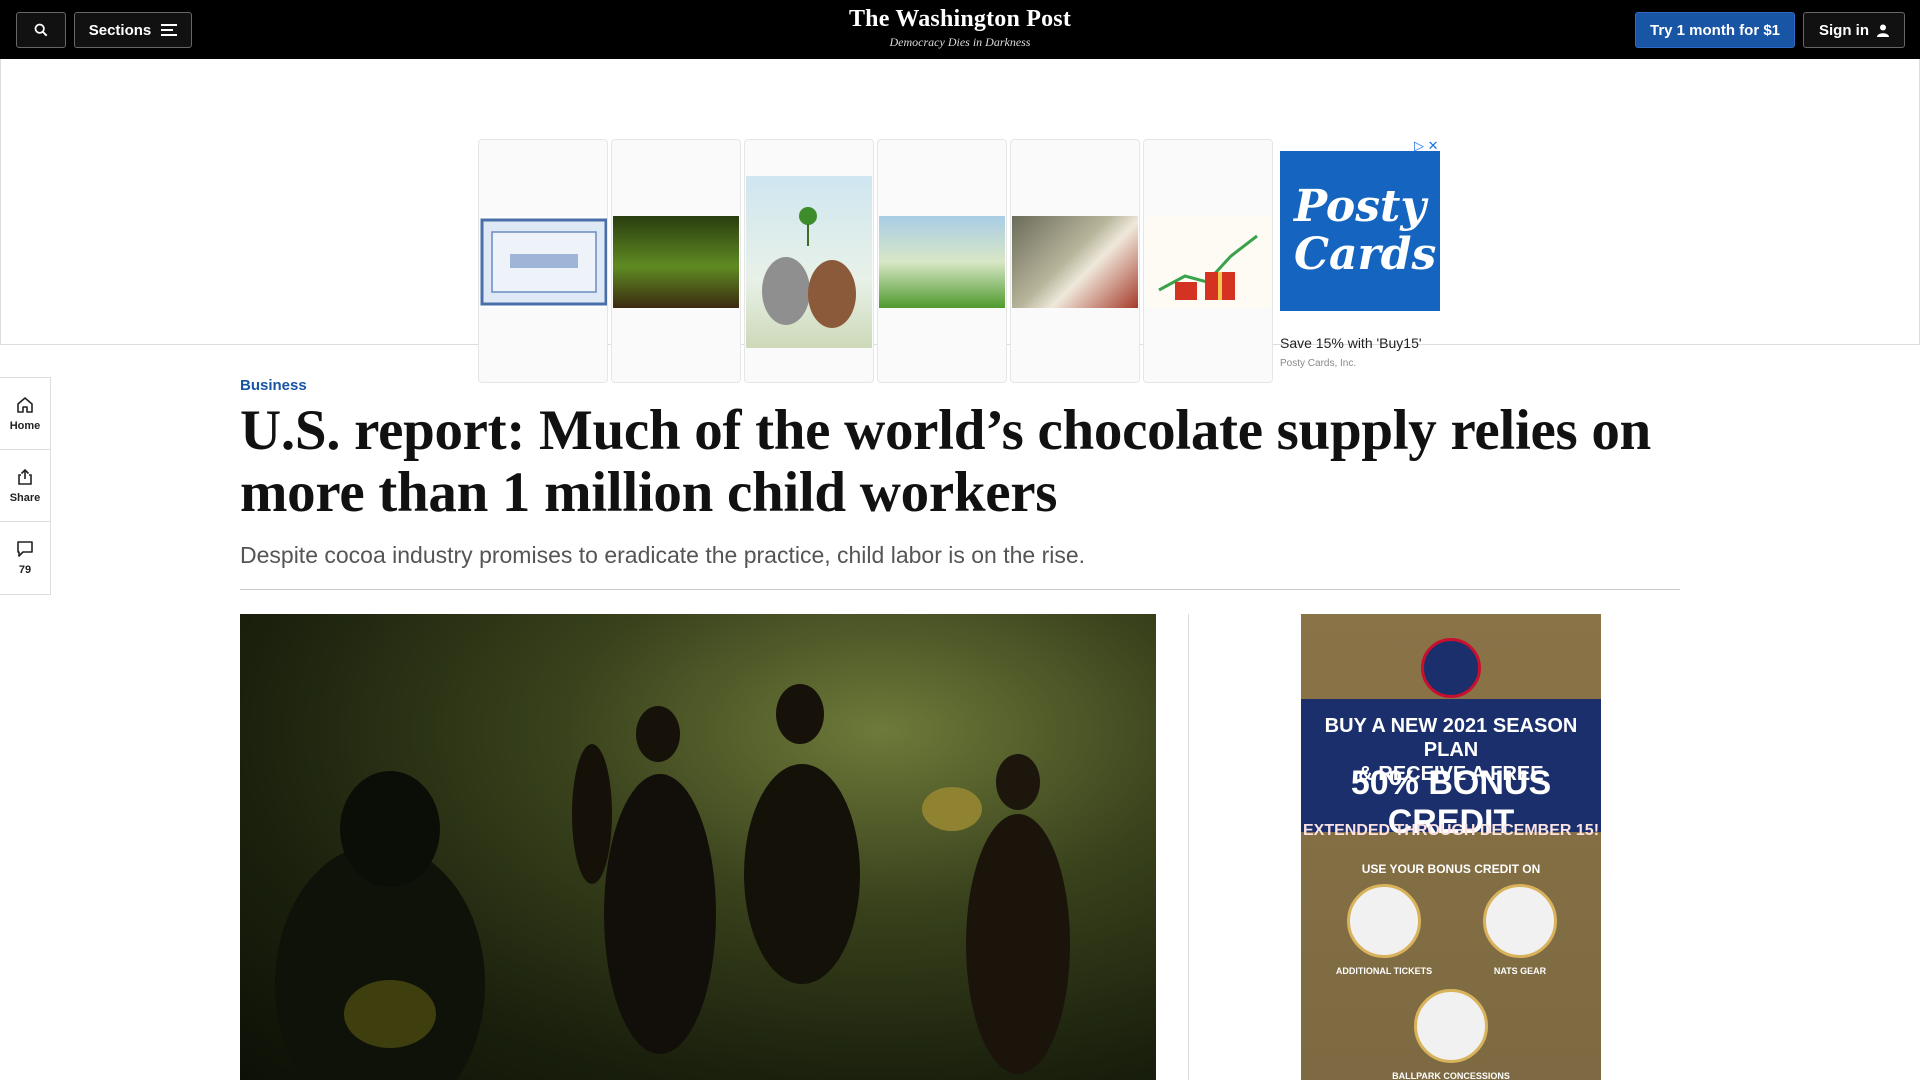 Image resolution: width=1920 pixels, height=1080 pixels. What do you see at coordinates (169, 30) in the screenshot?
I see `menu-icon` at bounding box center [169, 30].